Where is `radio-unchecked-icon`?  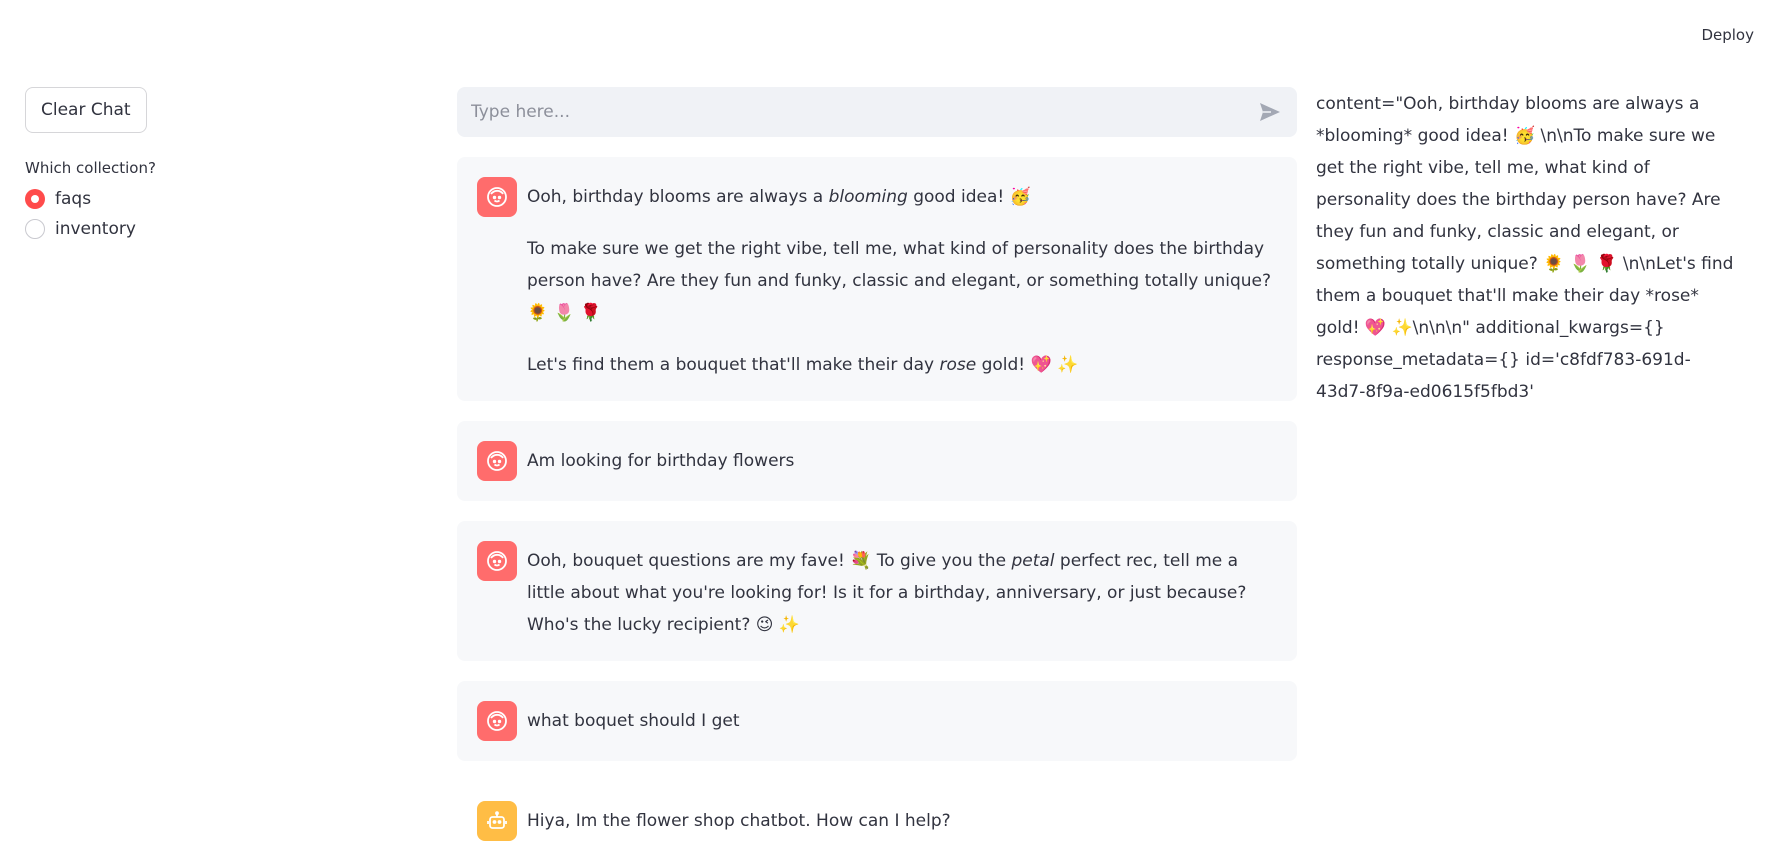
radio-unchecked-icon is located at coordinates (35, 229).